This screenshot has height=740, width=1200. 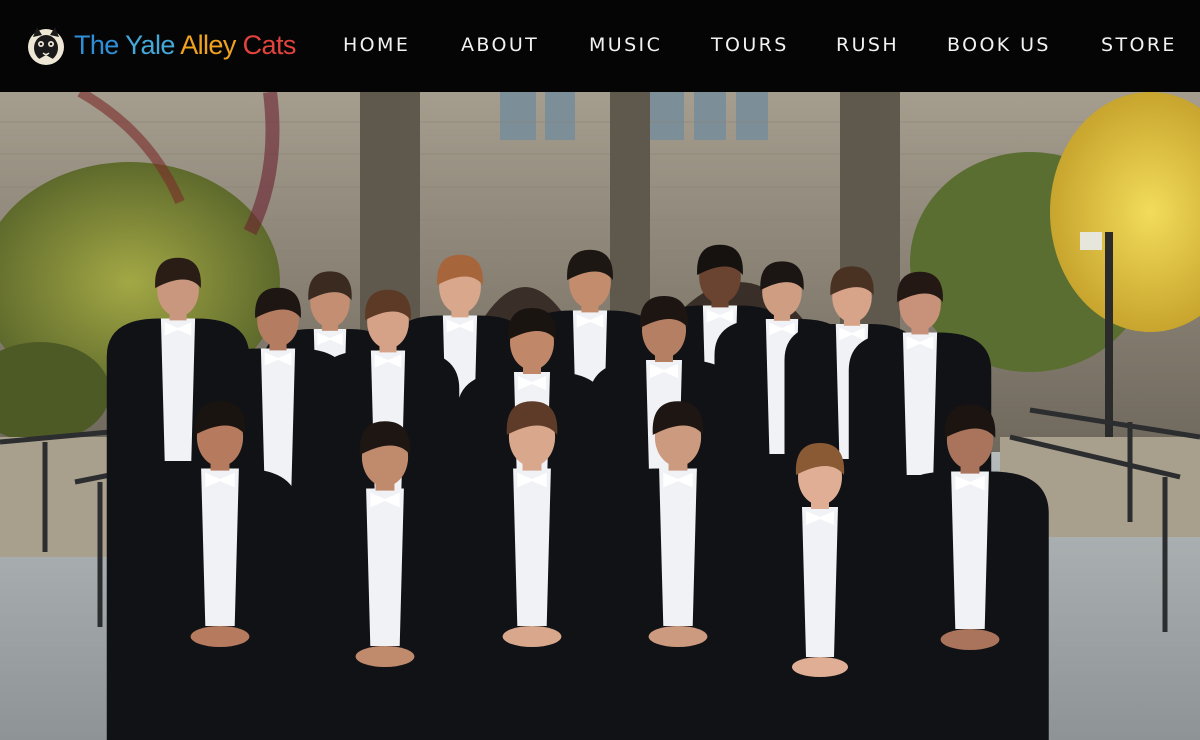 I want to click on nav-about: ABOUT, so click(x=500, y=45).